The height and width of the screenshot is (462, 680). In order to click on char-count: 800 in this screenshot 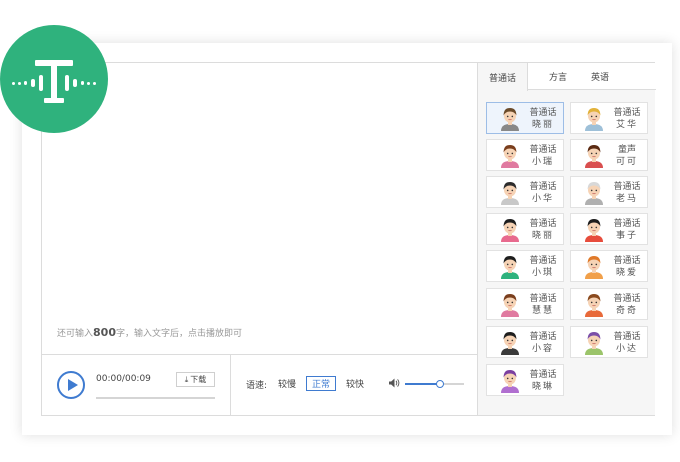, I will do `click(104, 332)`.